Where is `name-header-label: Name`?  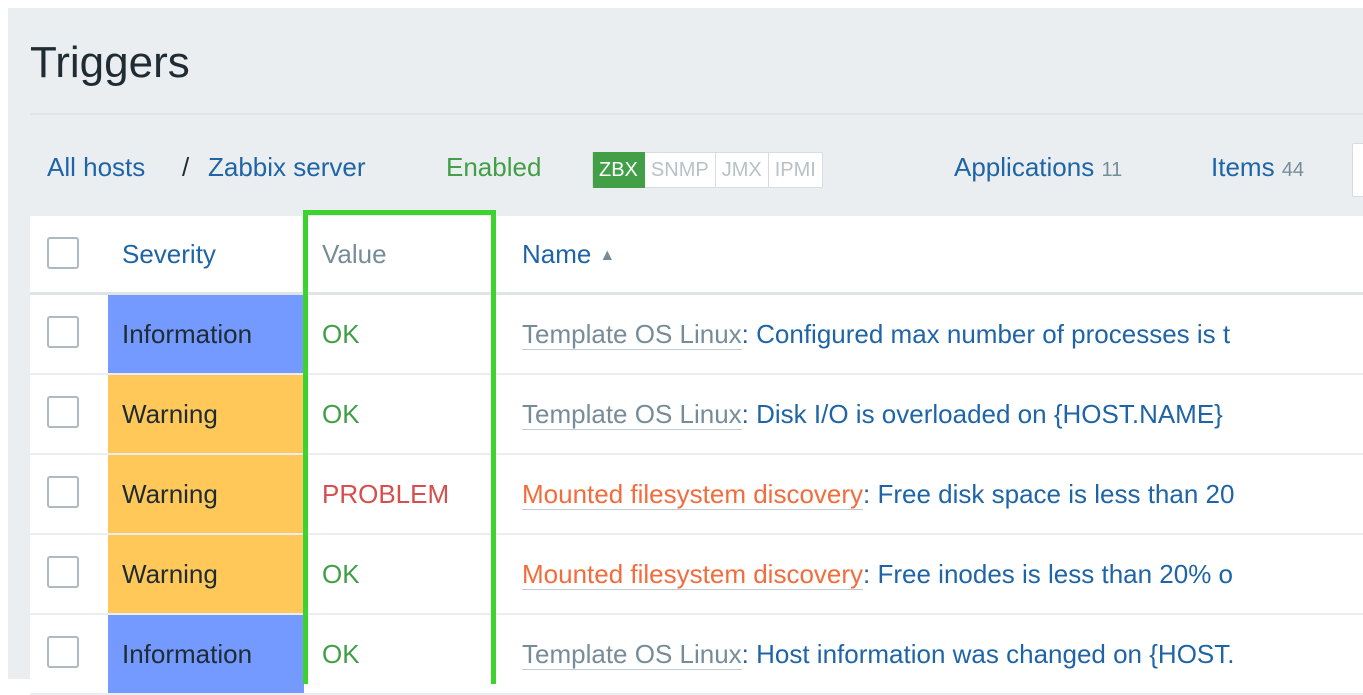
name-header-label: Name is located at coordinates (557, 254).